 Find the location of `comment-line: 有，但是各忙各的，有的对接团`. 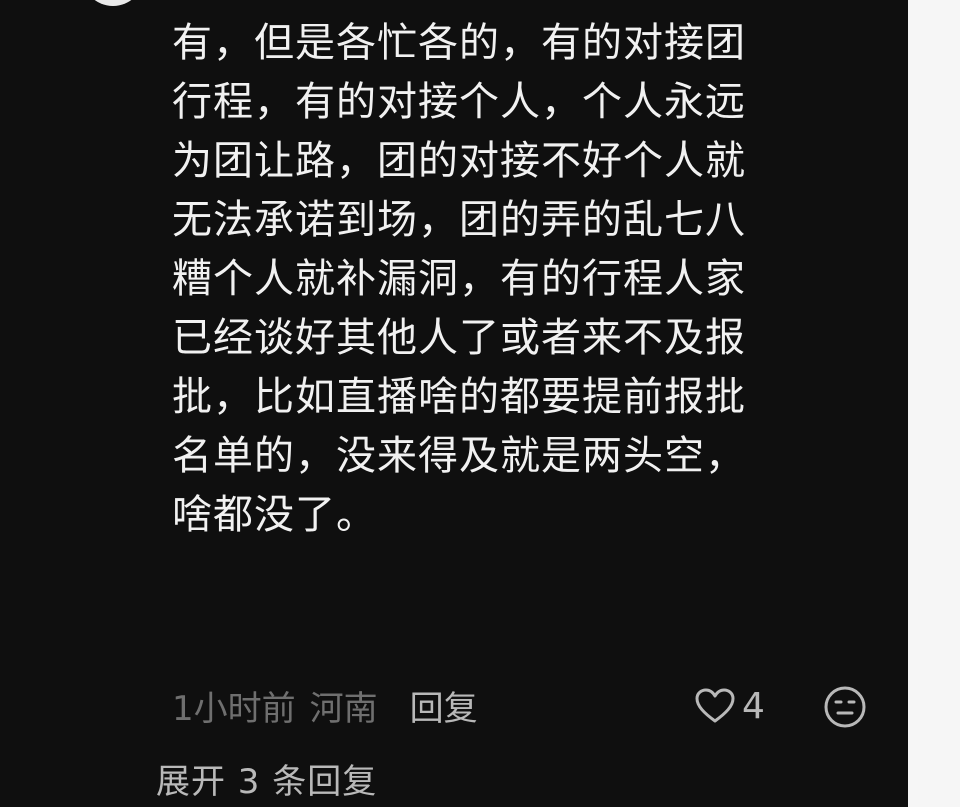

comment-line: 有，但是各忙各的，有的对接团 is located at coordinates (459, 43).